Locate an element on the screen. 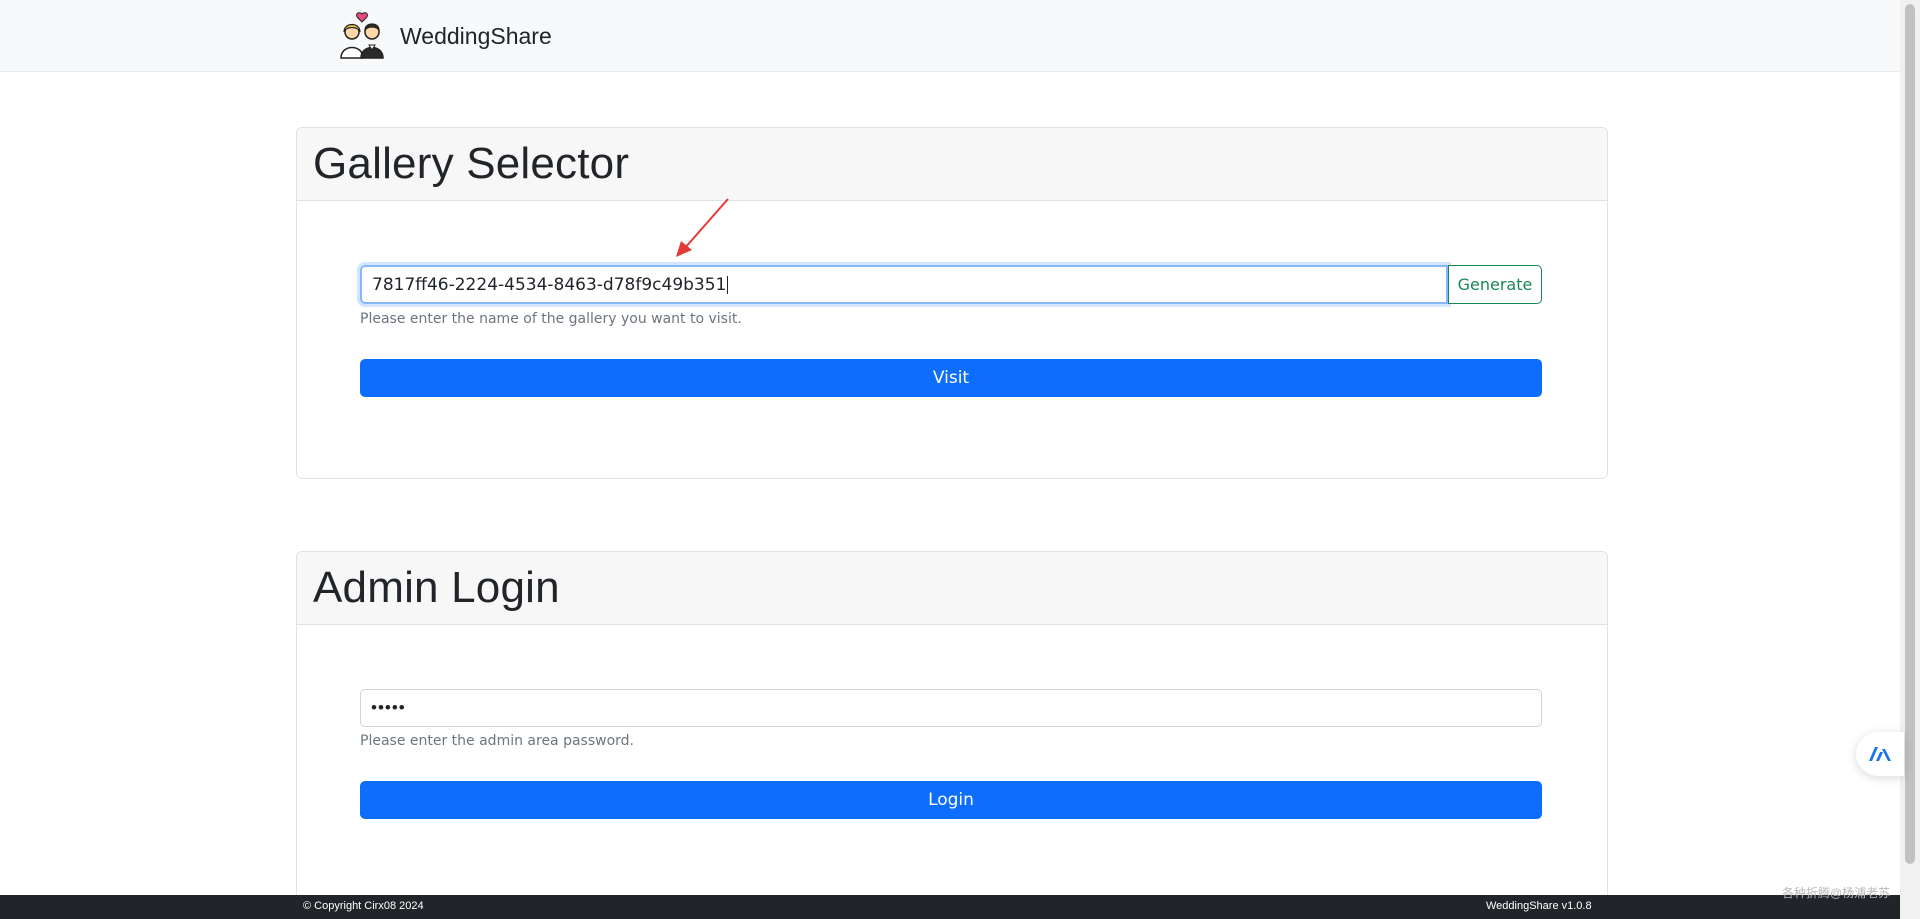 This screenshot has height=919, width=1920. wedding-couple-icon is located at coordinates (362, 35).